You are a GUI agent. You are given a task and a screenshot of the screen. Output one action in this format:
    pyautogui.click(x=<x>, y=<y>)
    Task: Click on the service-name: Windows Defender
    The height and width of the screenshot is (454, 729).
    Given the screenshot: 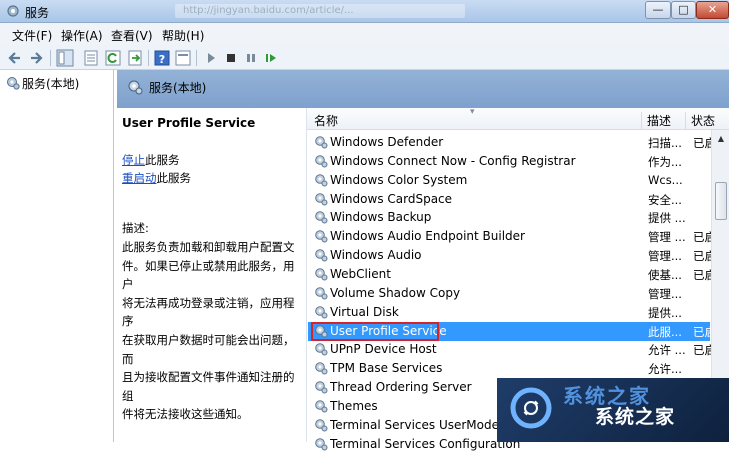 What is the action you would take?
    pyautogui.click(x=387, y=142)
    